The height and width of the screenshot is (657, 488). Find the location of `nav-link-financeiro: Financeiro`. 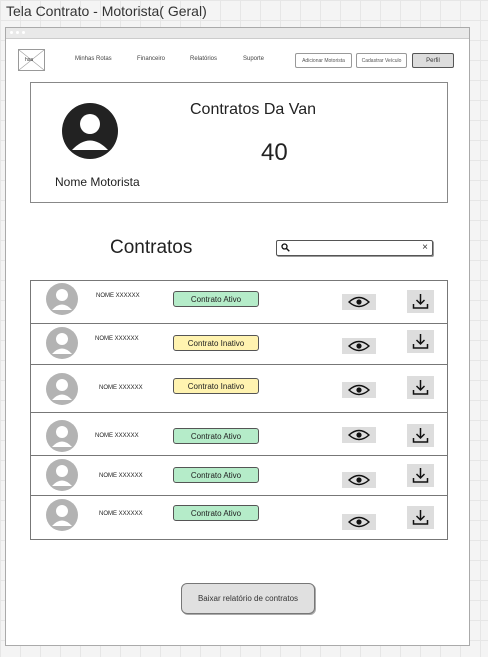

nav-link-financeiro: Financeiro is located at coordinates (151, 59).